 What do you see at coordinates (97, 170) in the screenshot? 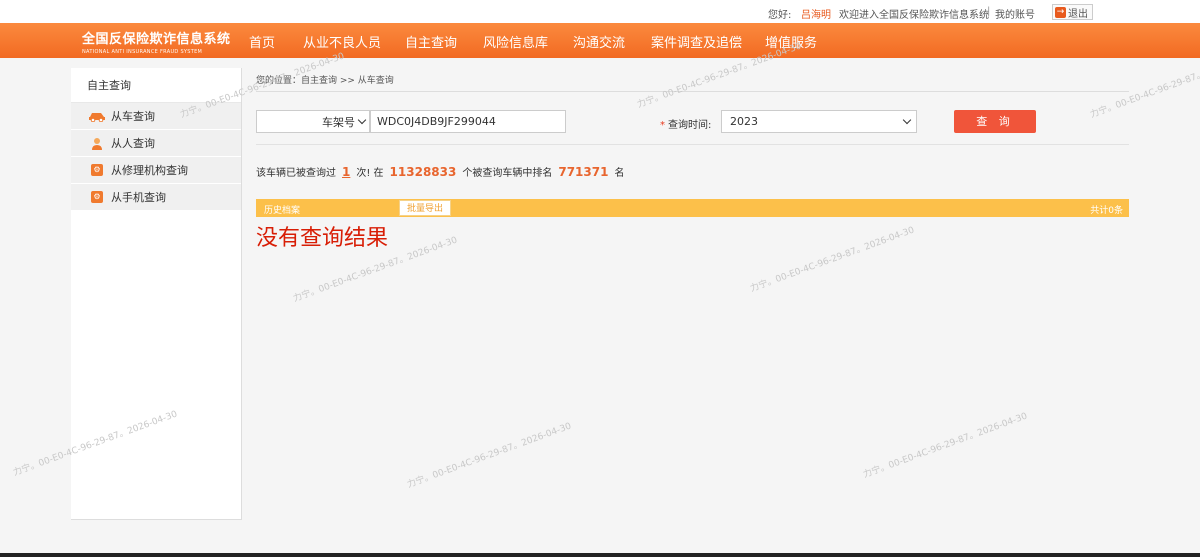
I see `repair-shop-icon: ⚙` at bounding box center [97, 170].